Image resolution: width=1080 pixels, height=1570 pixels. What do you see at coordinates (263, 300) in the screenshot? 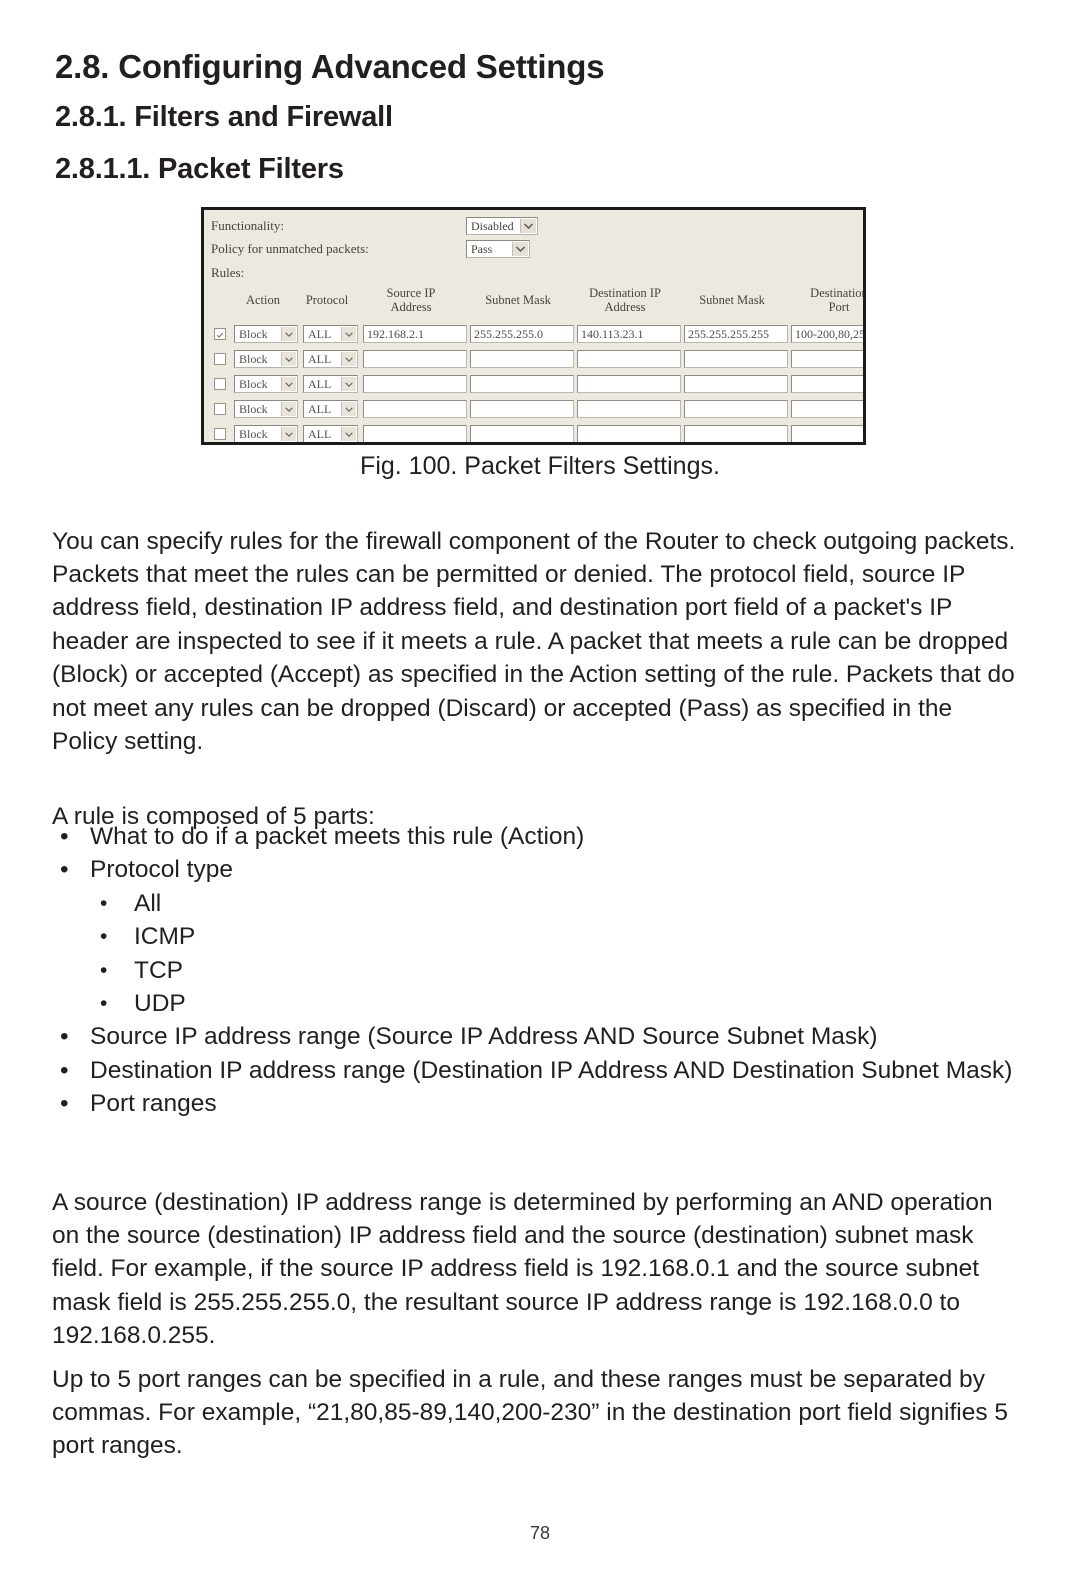
I see `column-header-action: Action` at bounding box center [263, 300].